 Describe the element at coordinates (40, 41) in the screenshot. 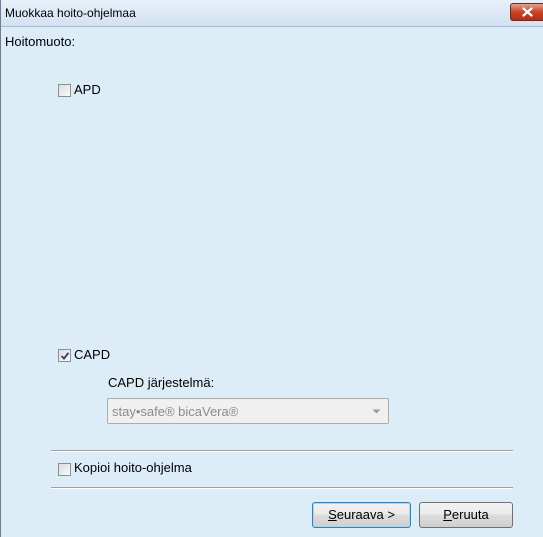

I see `treatment-mode-label: Hoitomuoto:` at that location.